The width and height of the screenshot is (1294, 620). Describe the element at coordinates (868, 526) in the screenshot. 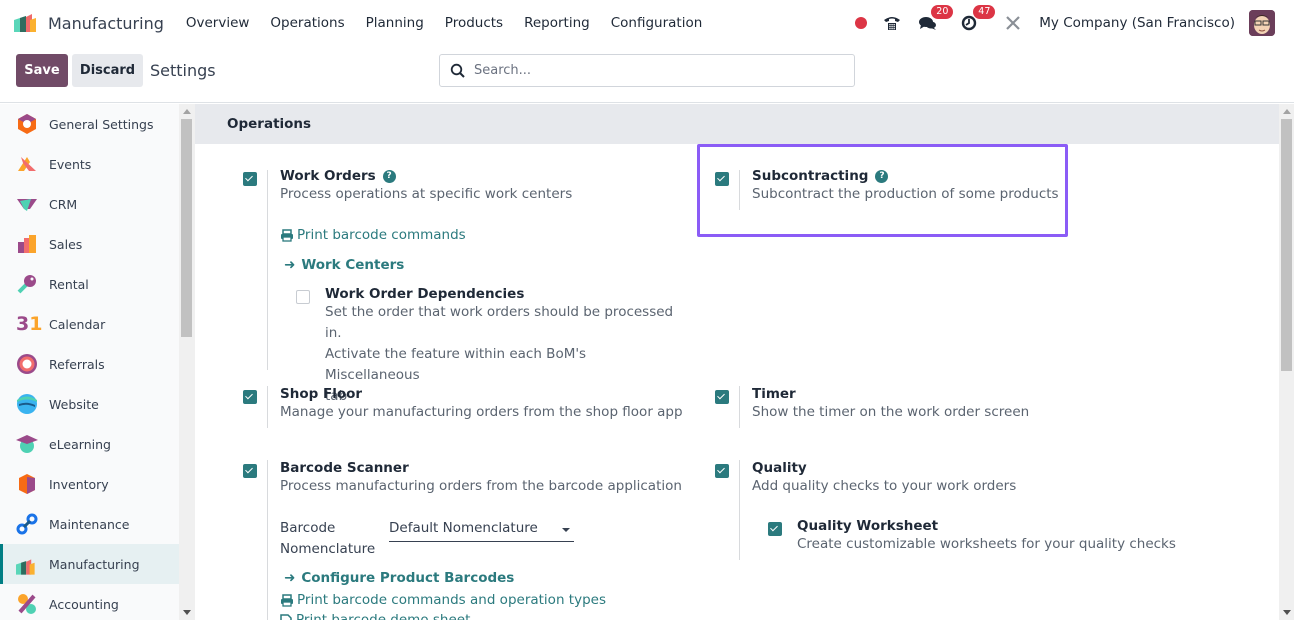

I see `setting-title: Quality Worksheet` at that location.